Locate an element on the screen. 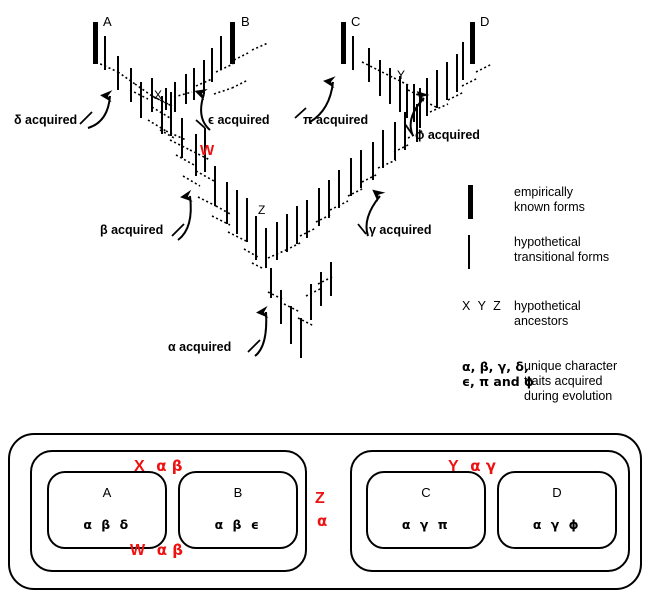  tip-label-b: B is located at coordinates (245, 21).